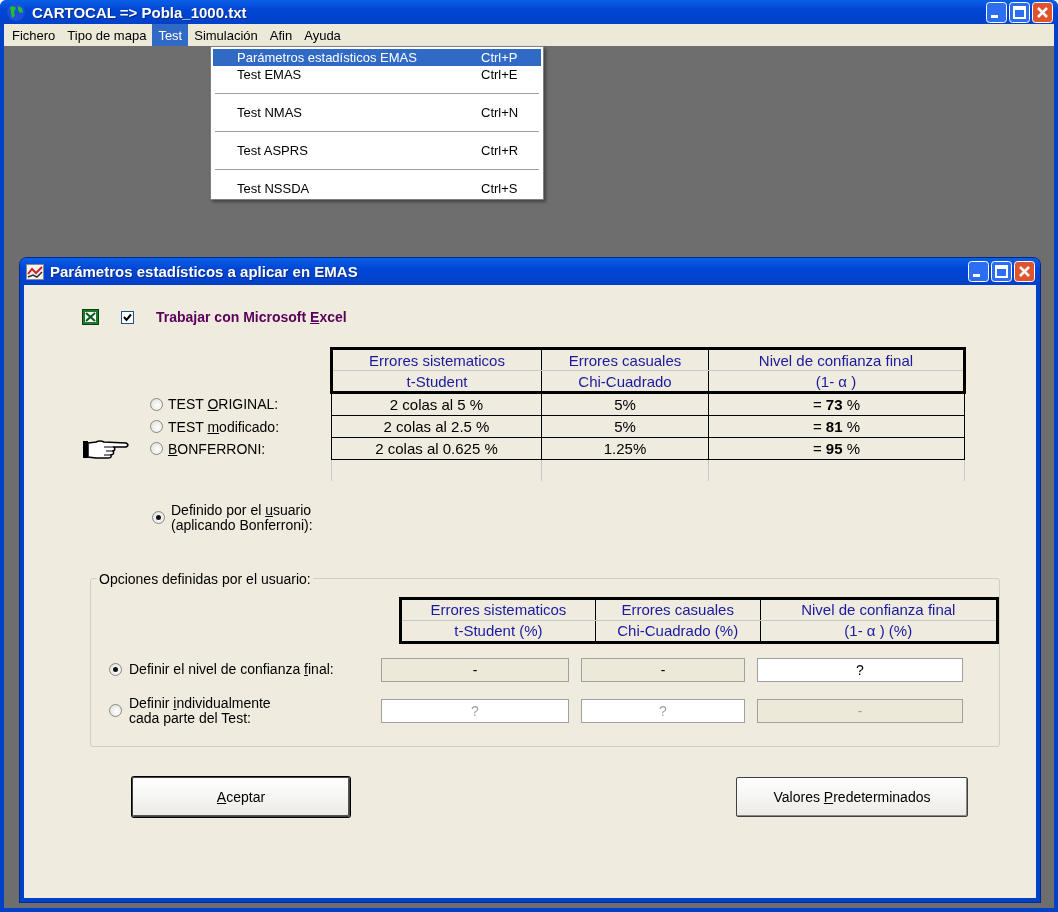  Describe the element at coordinates (836, 381) in the screenshot. I see `column-header: (1- α )` at that location.